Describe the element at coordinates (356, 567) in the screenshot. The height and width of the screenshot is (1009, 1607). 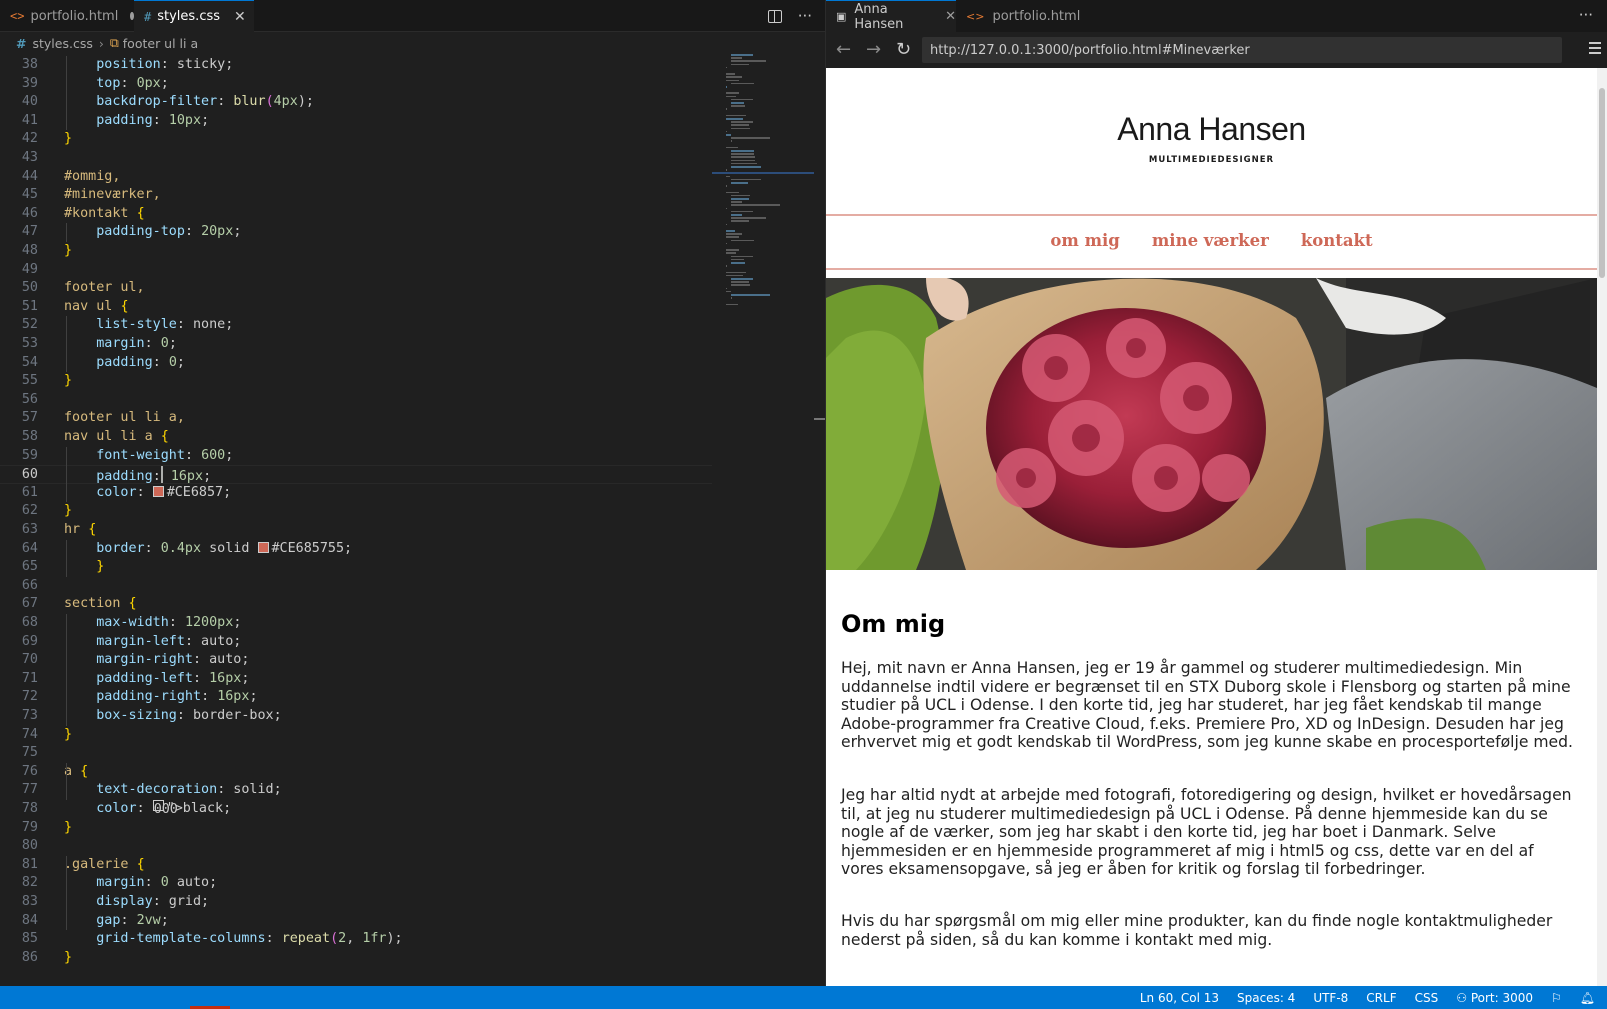
I see `code-line: 65 }` at that location.